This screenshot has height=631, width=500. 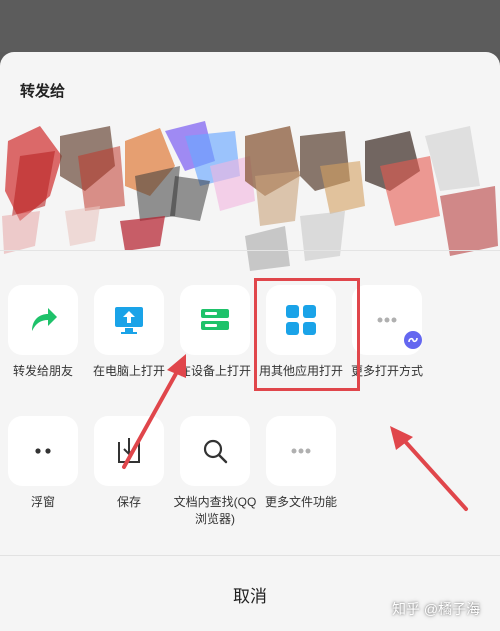 I want to click on open-on-computer-button, so click(x=129, y=320).